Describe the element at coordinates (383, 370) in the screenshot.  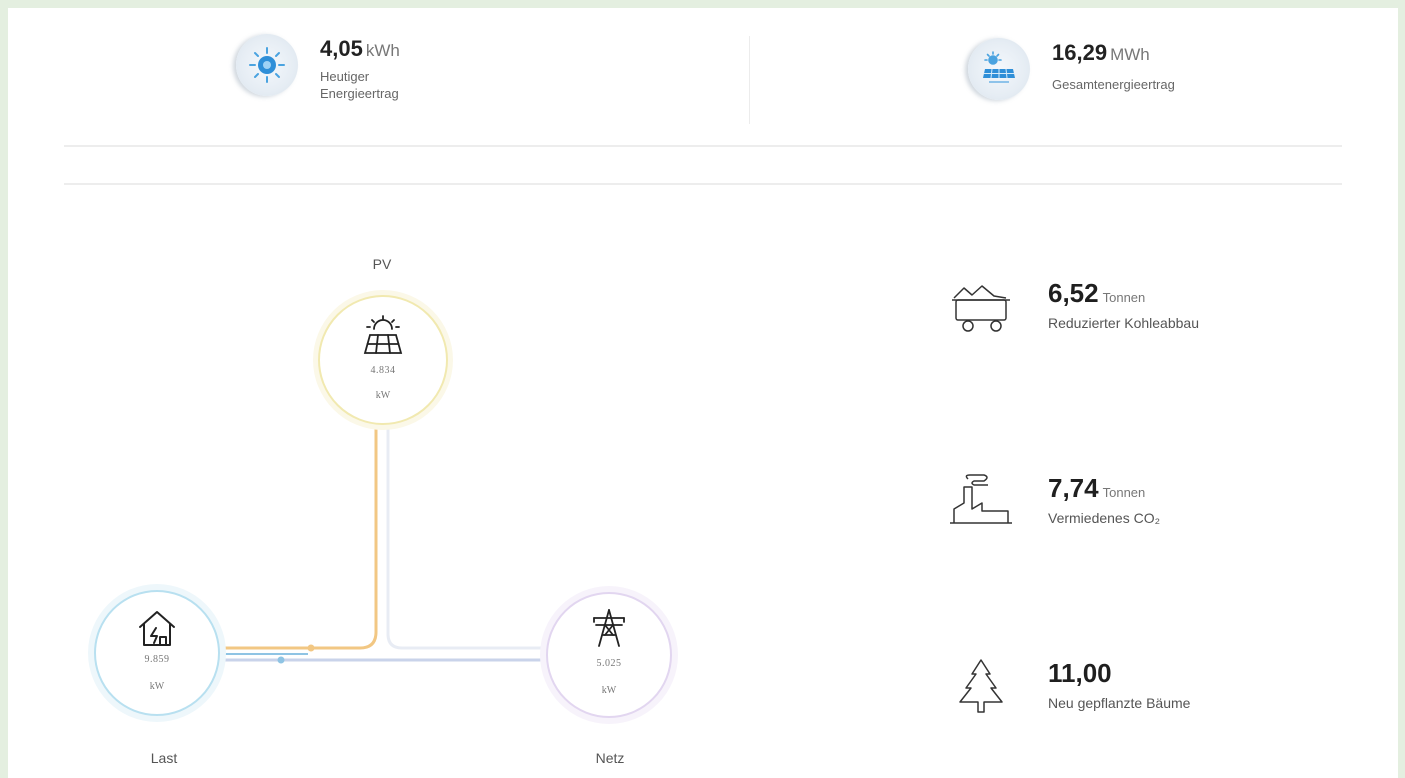
I see `pv-value: 4.834` at that location.